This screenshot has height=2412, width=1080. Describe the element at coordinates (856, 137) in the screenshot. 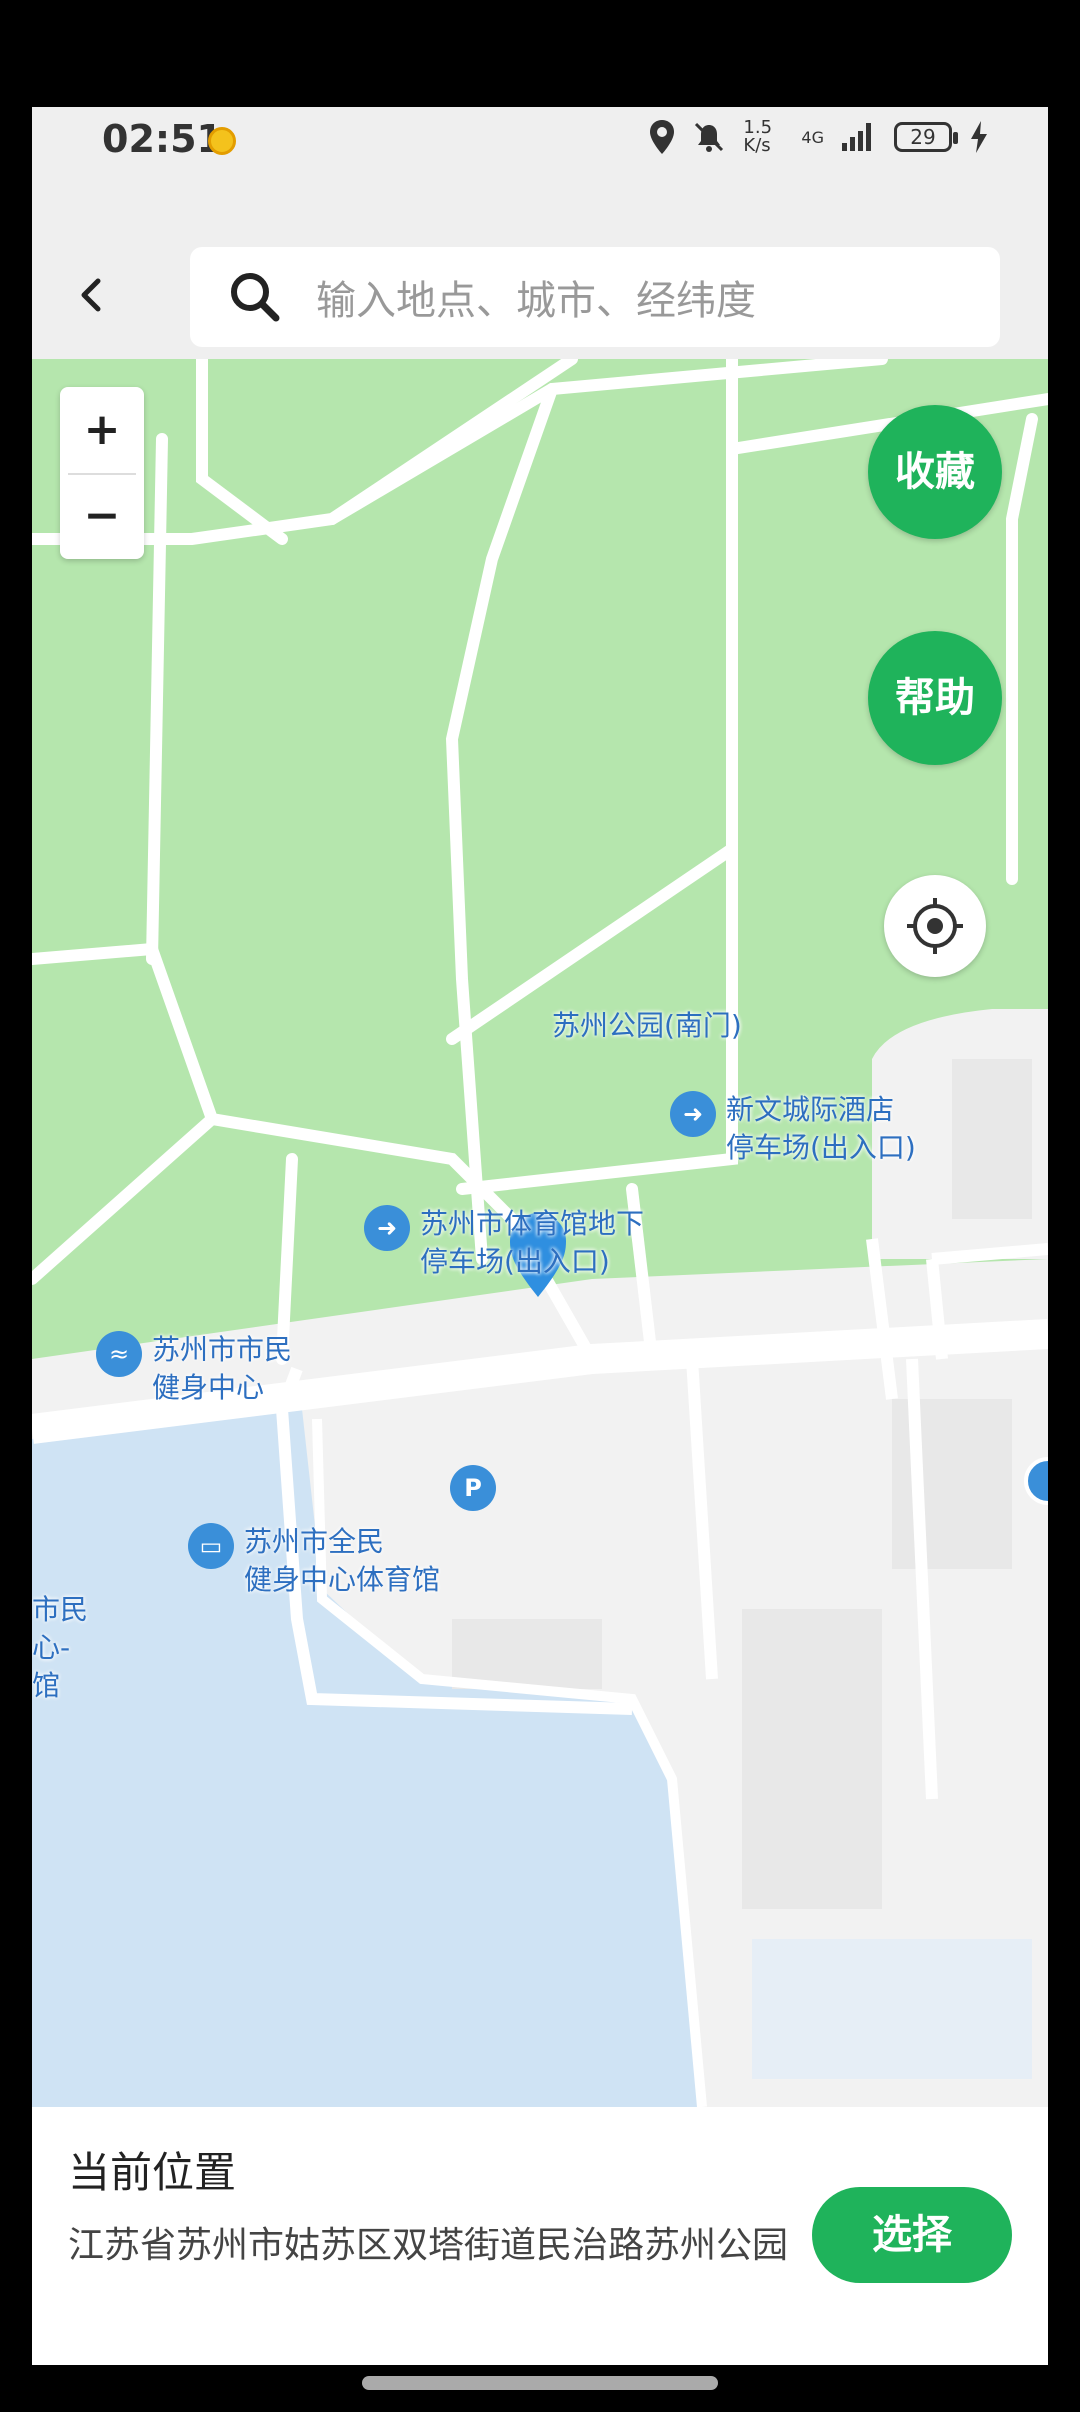

I see `signal-icon` at that location.